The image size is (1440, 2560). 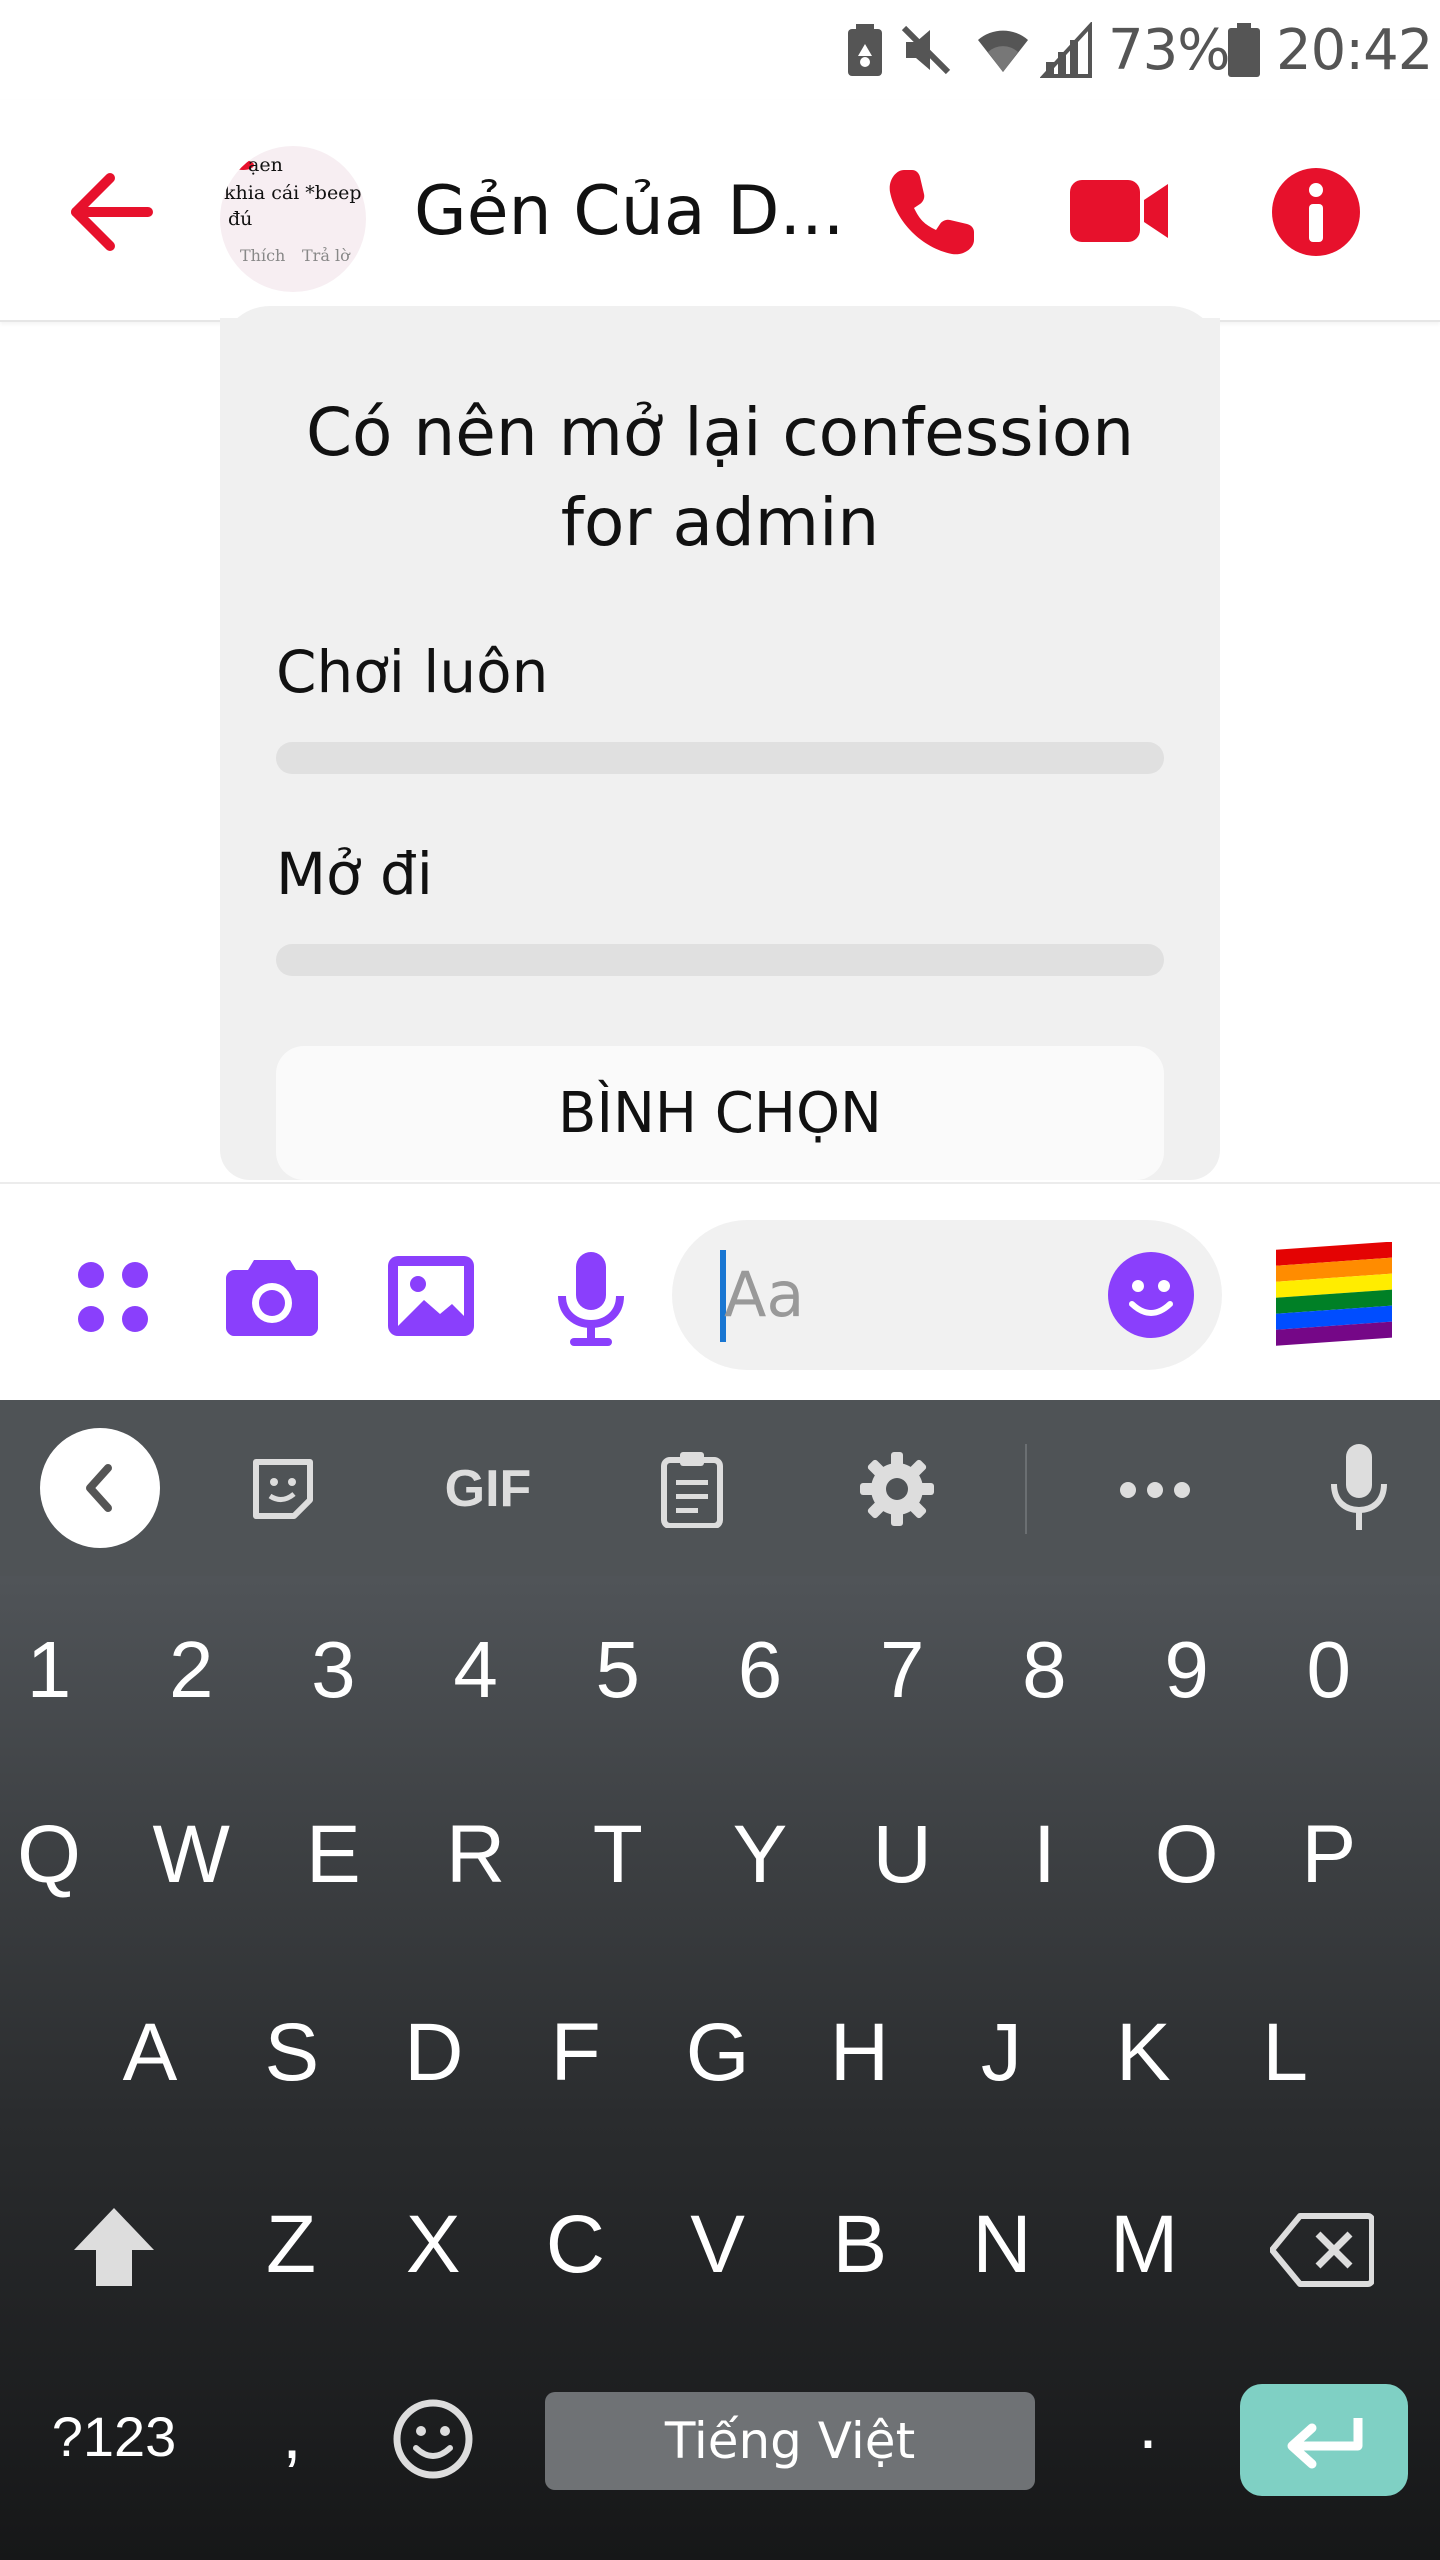 I want to click on phone-call-icon, so click(x=932, y=212).